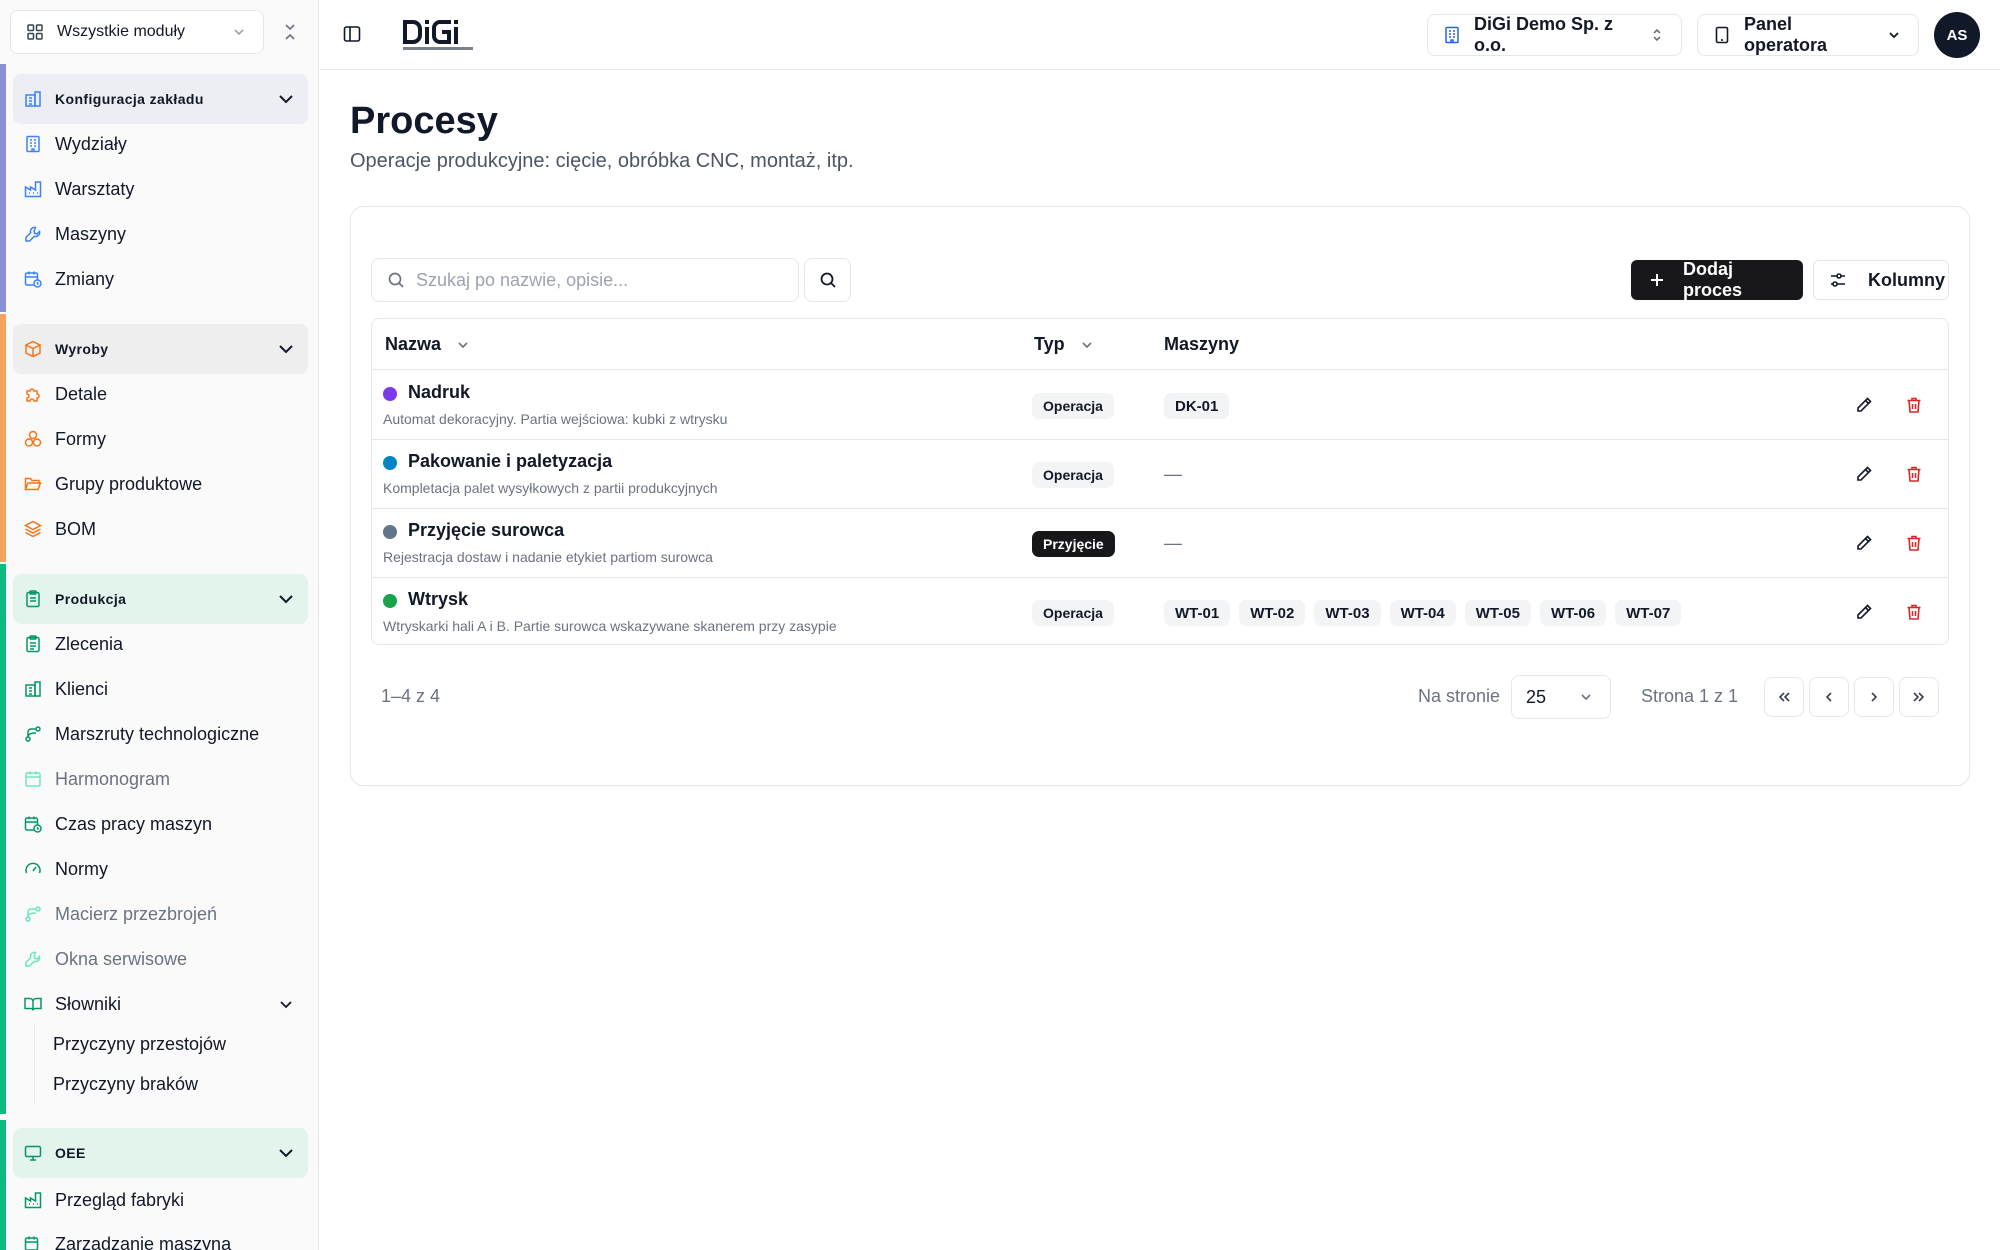 This screenshot has width=2000, height=1250. What do you see at coordinates (827, 280) in the screenshot?
I see `search-button` at bounding box center [827, 280].